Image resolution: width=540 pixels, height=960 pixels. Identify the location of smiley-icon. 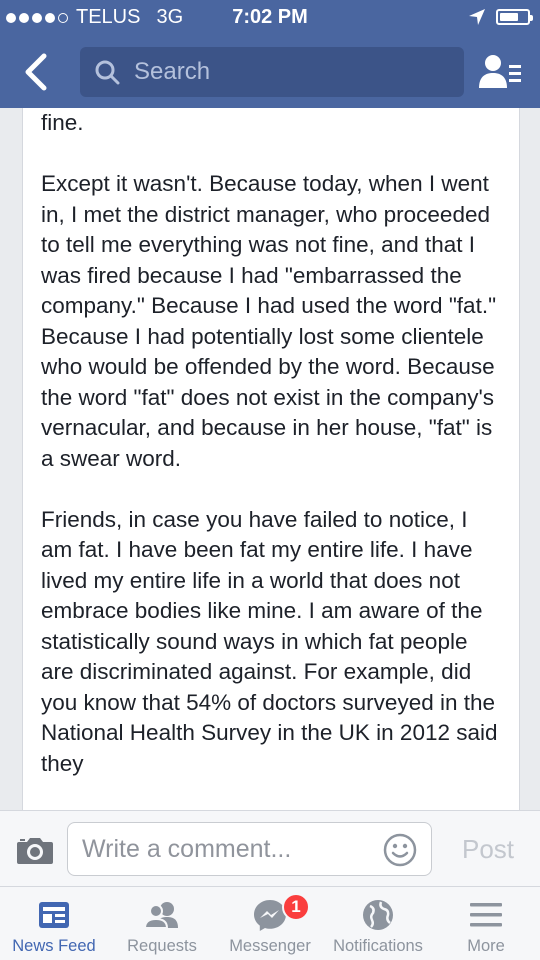
(400, 850).